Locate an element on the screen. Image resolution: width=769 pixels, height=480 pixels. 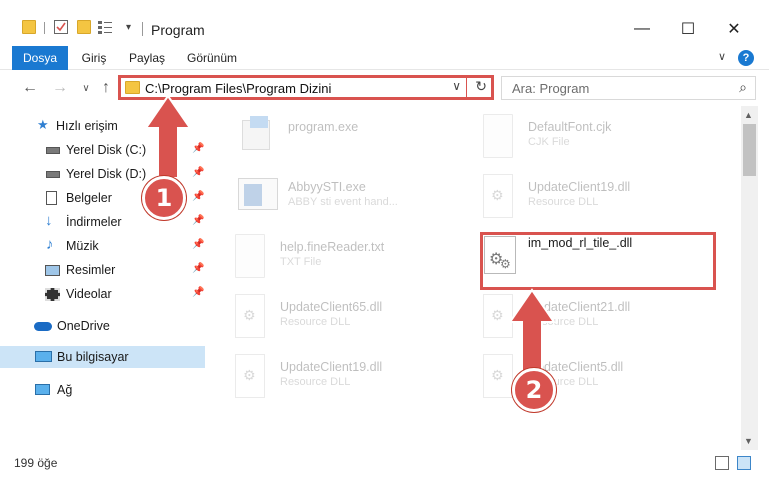
step-badge-1: 1 is located at coordinates (164, 198).